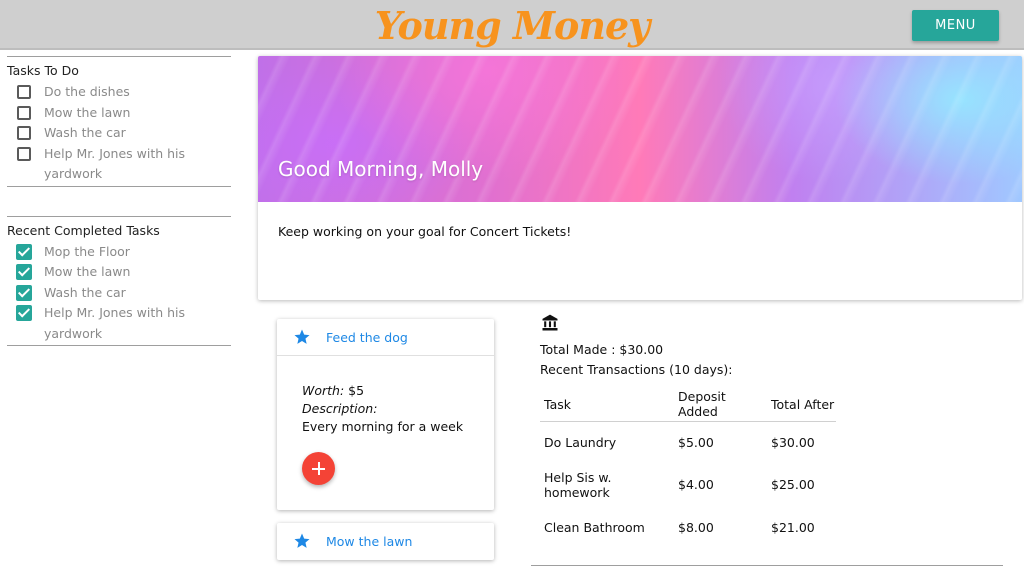  What do you see at coordinates (767, 565) in the screenshot?
I see `divider` at bounding box center [767, 565].